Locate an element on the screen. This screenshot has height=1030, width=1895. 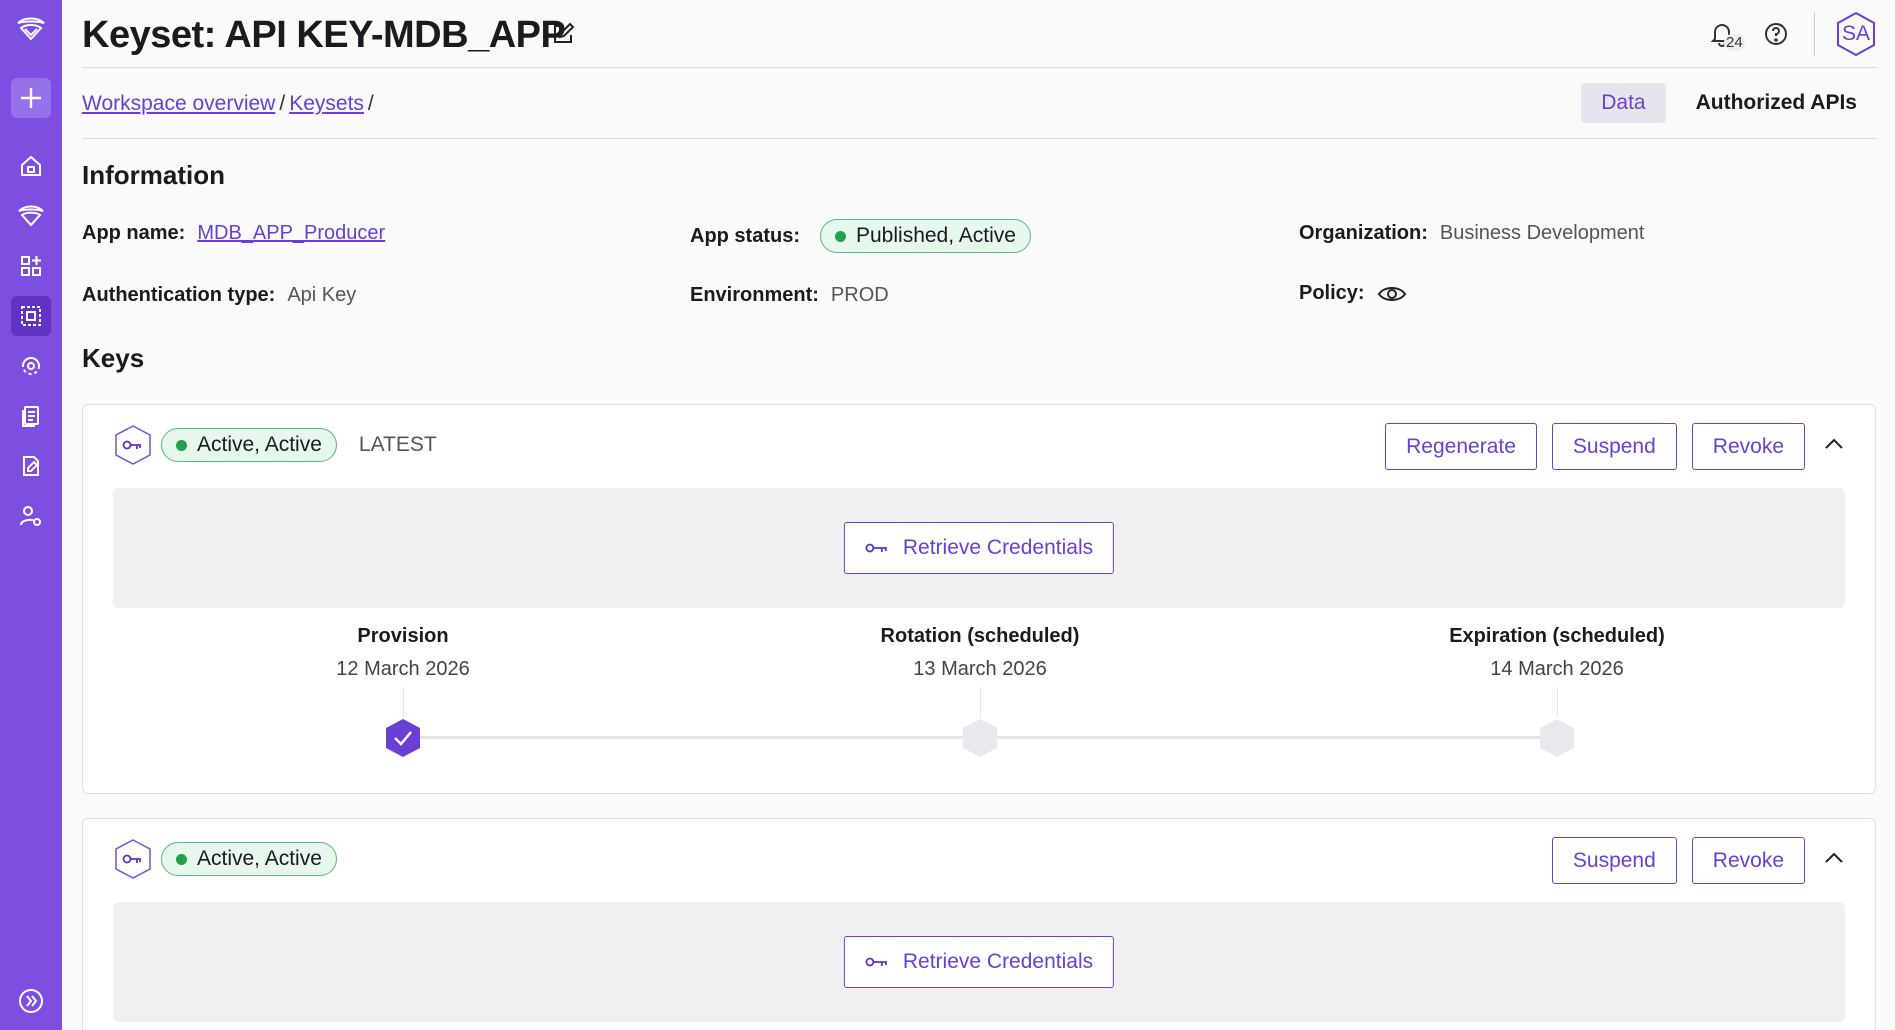
timeline-date: 14 March 2026 is located at coordinates (1557, 669).